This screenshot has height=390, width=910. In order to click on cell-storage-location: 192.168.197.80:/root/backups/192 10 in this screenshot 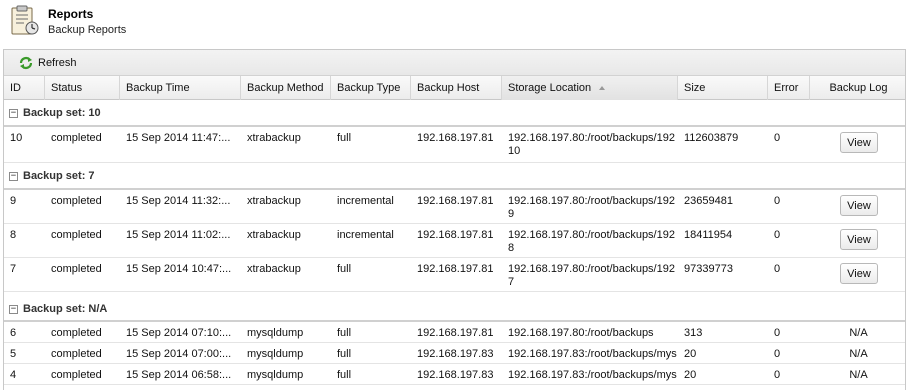, I will do `click(590, 145)`.